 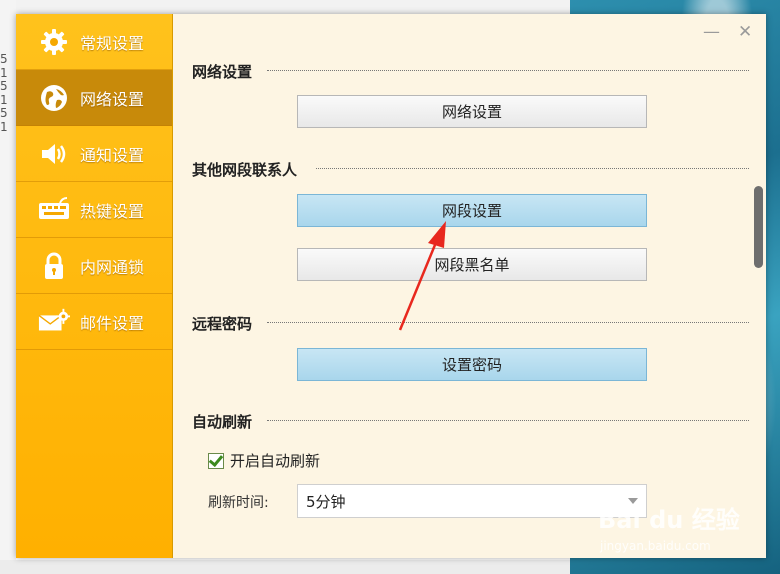 What do you see at coordinates (54, 210) in the screenshot?
I see `keyboard-icon` at bounding box center [54, 210].